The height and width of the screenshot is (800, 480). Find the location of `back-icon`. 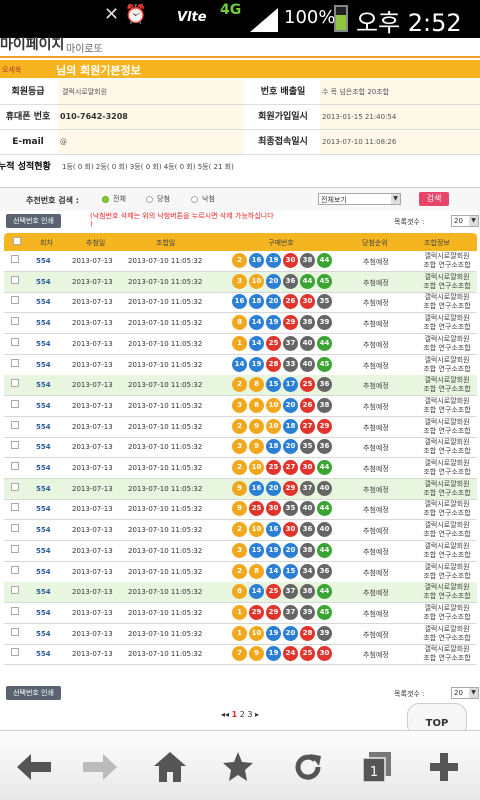

back-icon is located at coordinates (34, 767).